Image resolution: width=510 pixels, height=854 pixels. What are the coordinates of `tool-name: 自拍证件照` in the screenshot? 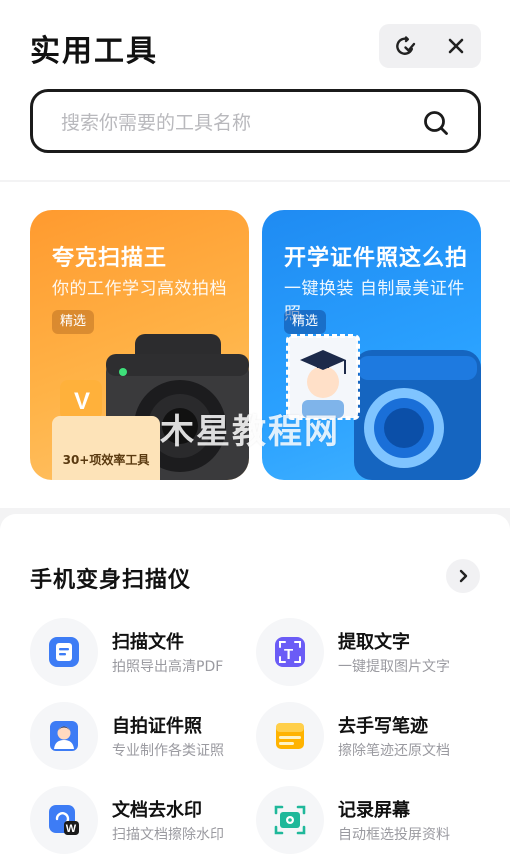 It's located at (157, 726).